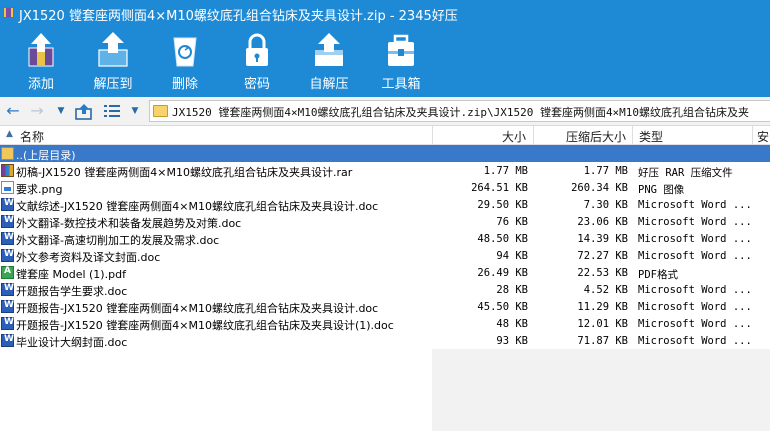 This screenshot has height=431, width=770. Describe the element at coordinates (385, 153) in the screenshot. I see `file-row: ..(上层目录)` at that location.